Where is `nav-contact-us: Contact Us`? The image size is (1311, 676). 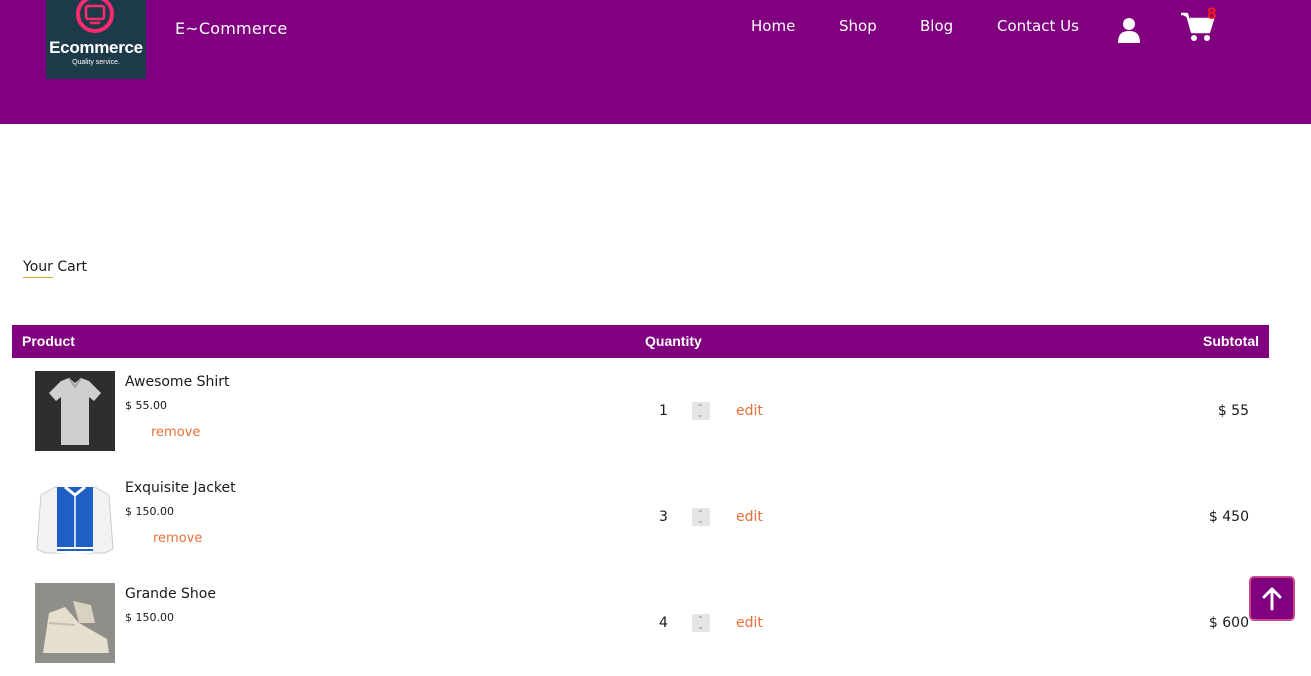
nav-contact-us: Contact Us is located at coordinates (1038, 26).